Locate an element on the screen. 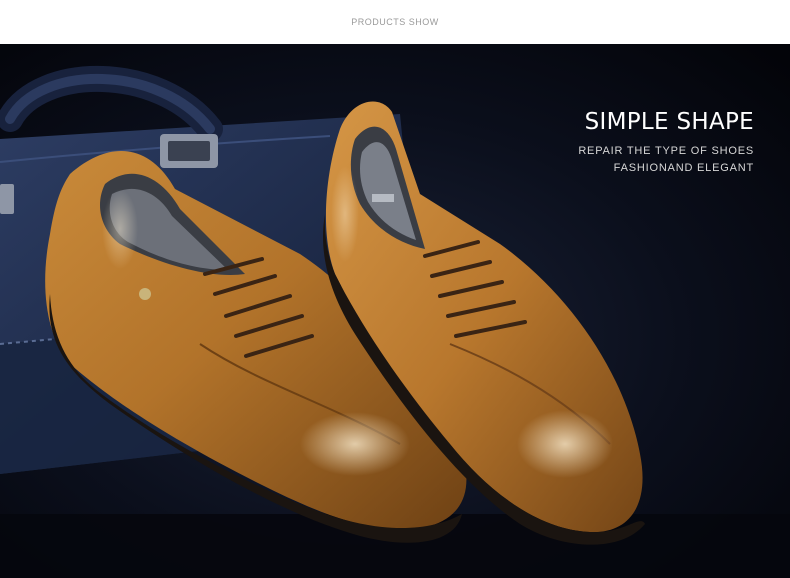 The height and width of the screenshot is (578, 790). section-header: PRODUCTS SHOW is located at coordinates (395, 22).